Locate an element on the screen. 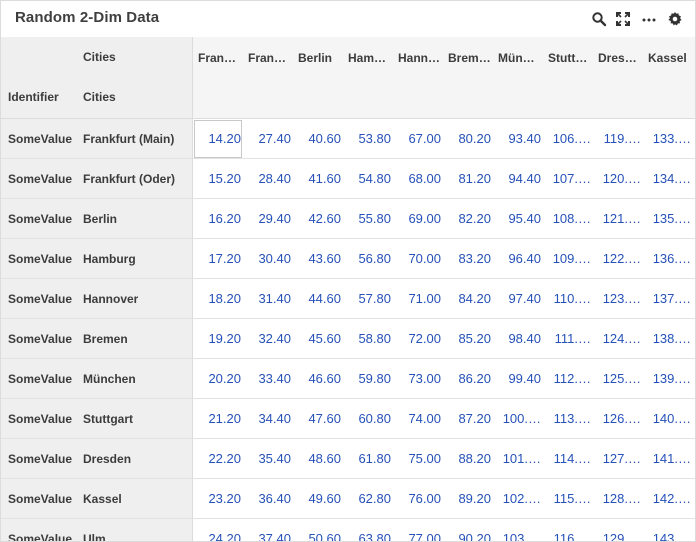 The height and width of the screenshot is (542, 696). expand-icon is located at coordinates (623, 19).